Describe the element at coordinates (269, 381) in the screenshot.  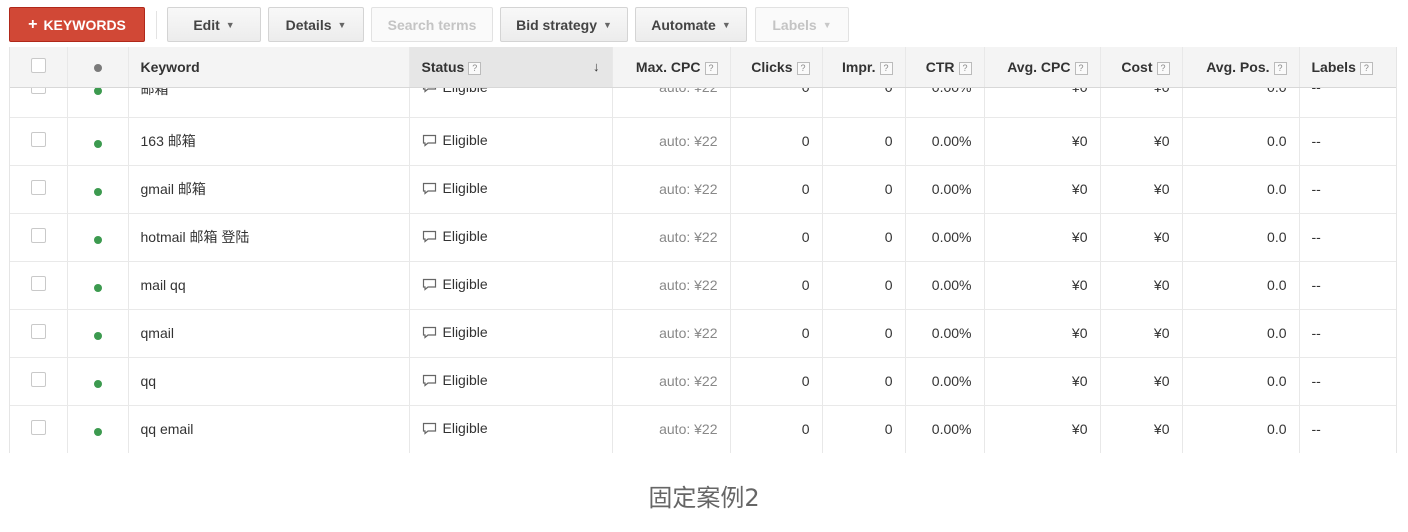
I see `keyword-cell: qq` at that location.